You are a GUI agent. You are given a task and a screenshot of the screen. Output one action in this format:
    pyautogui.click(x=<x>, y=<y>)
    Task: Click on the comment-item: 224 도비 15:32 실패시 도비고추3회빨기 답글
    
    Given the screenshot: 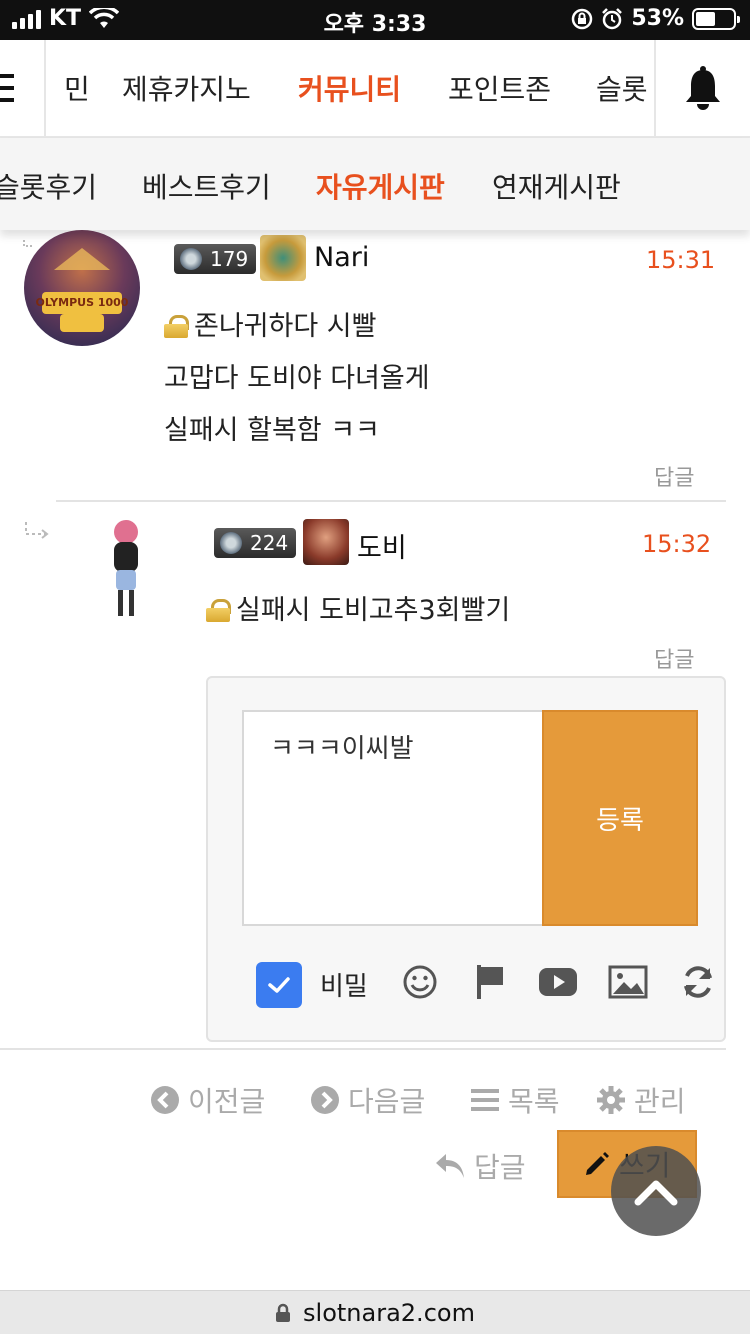 What is the action you would take?
    pyautogui.click(x=375, y=591)
    